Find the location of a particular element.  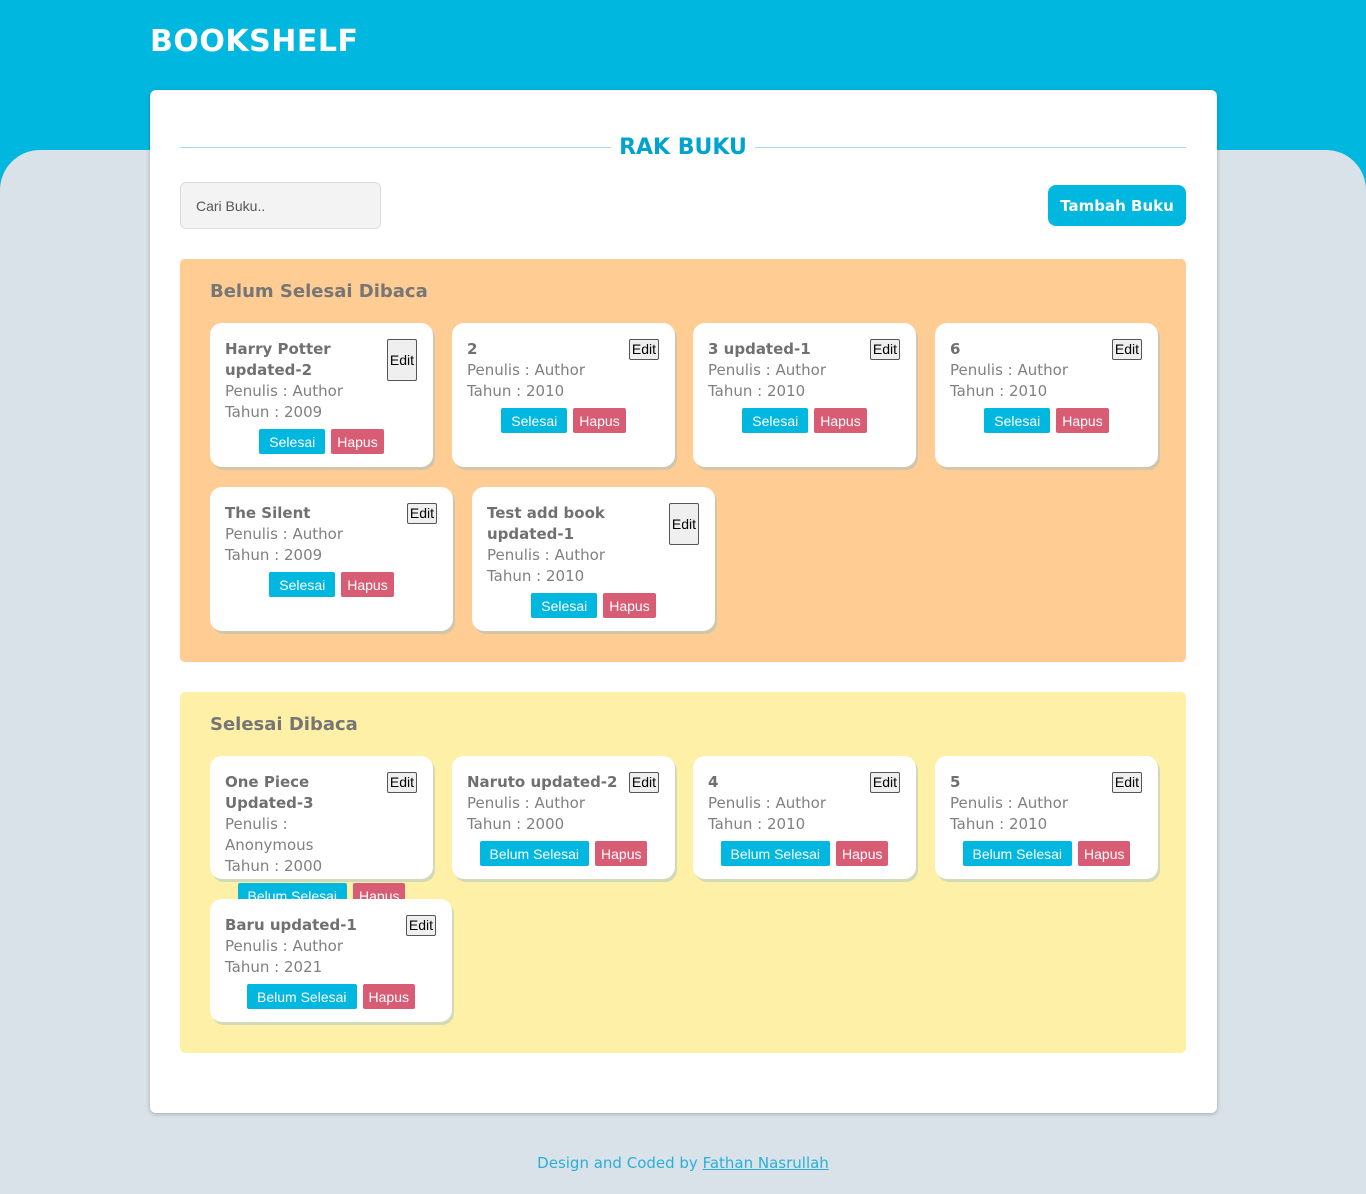

page-title: RAK BUKU is located at coordinates (683, 147).